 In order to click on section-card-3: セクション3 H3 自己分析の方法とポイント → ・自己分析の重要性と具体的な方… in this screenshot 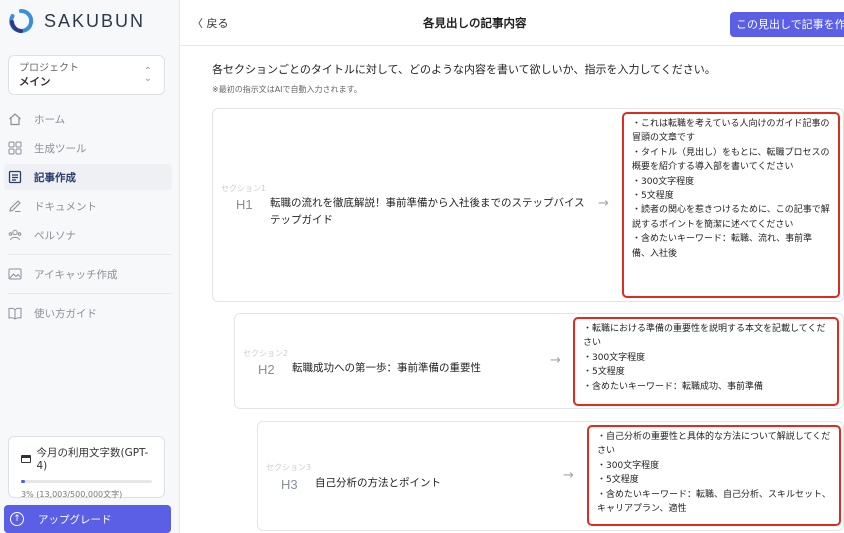, I will do `click(550, 476)`.